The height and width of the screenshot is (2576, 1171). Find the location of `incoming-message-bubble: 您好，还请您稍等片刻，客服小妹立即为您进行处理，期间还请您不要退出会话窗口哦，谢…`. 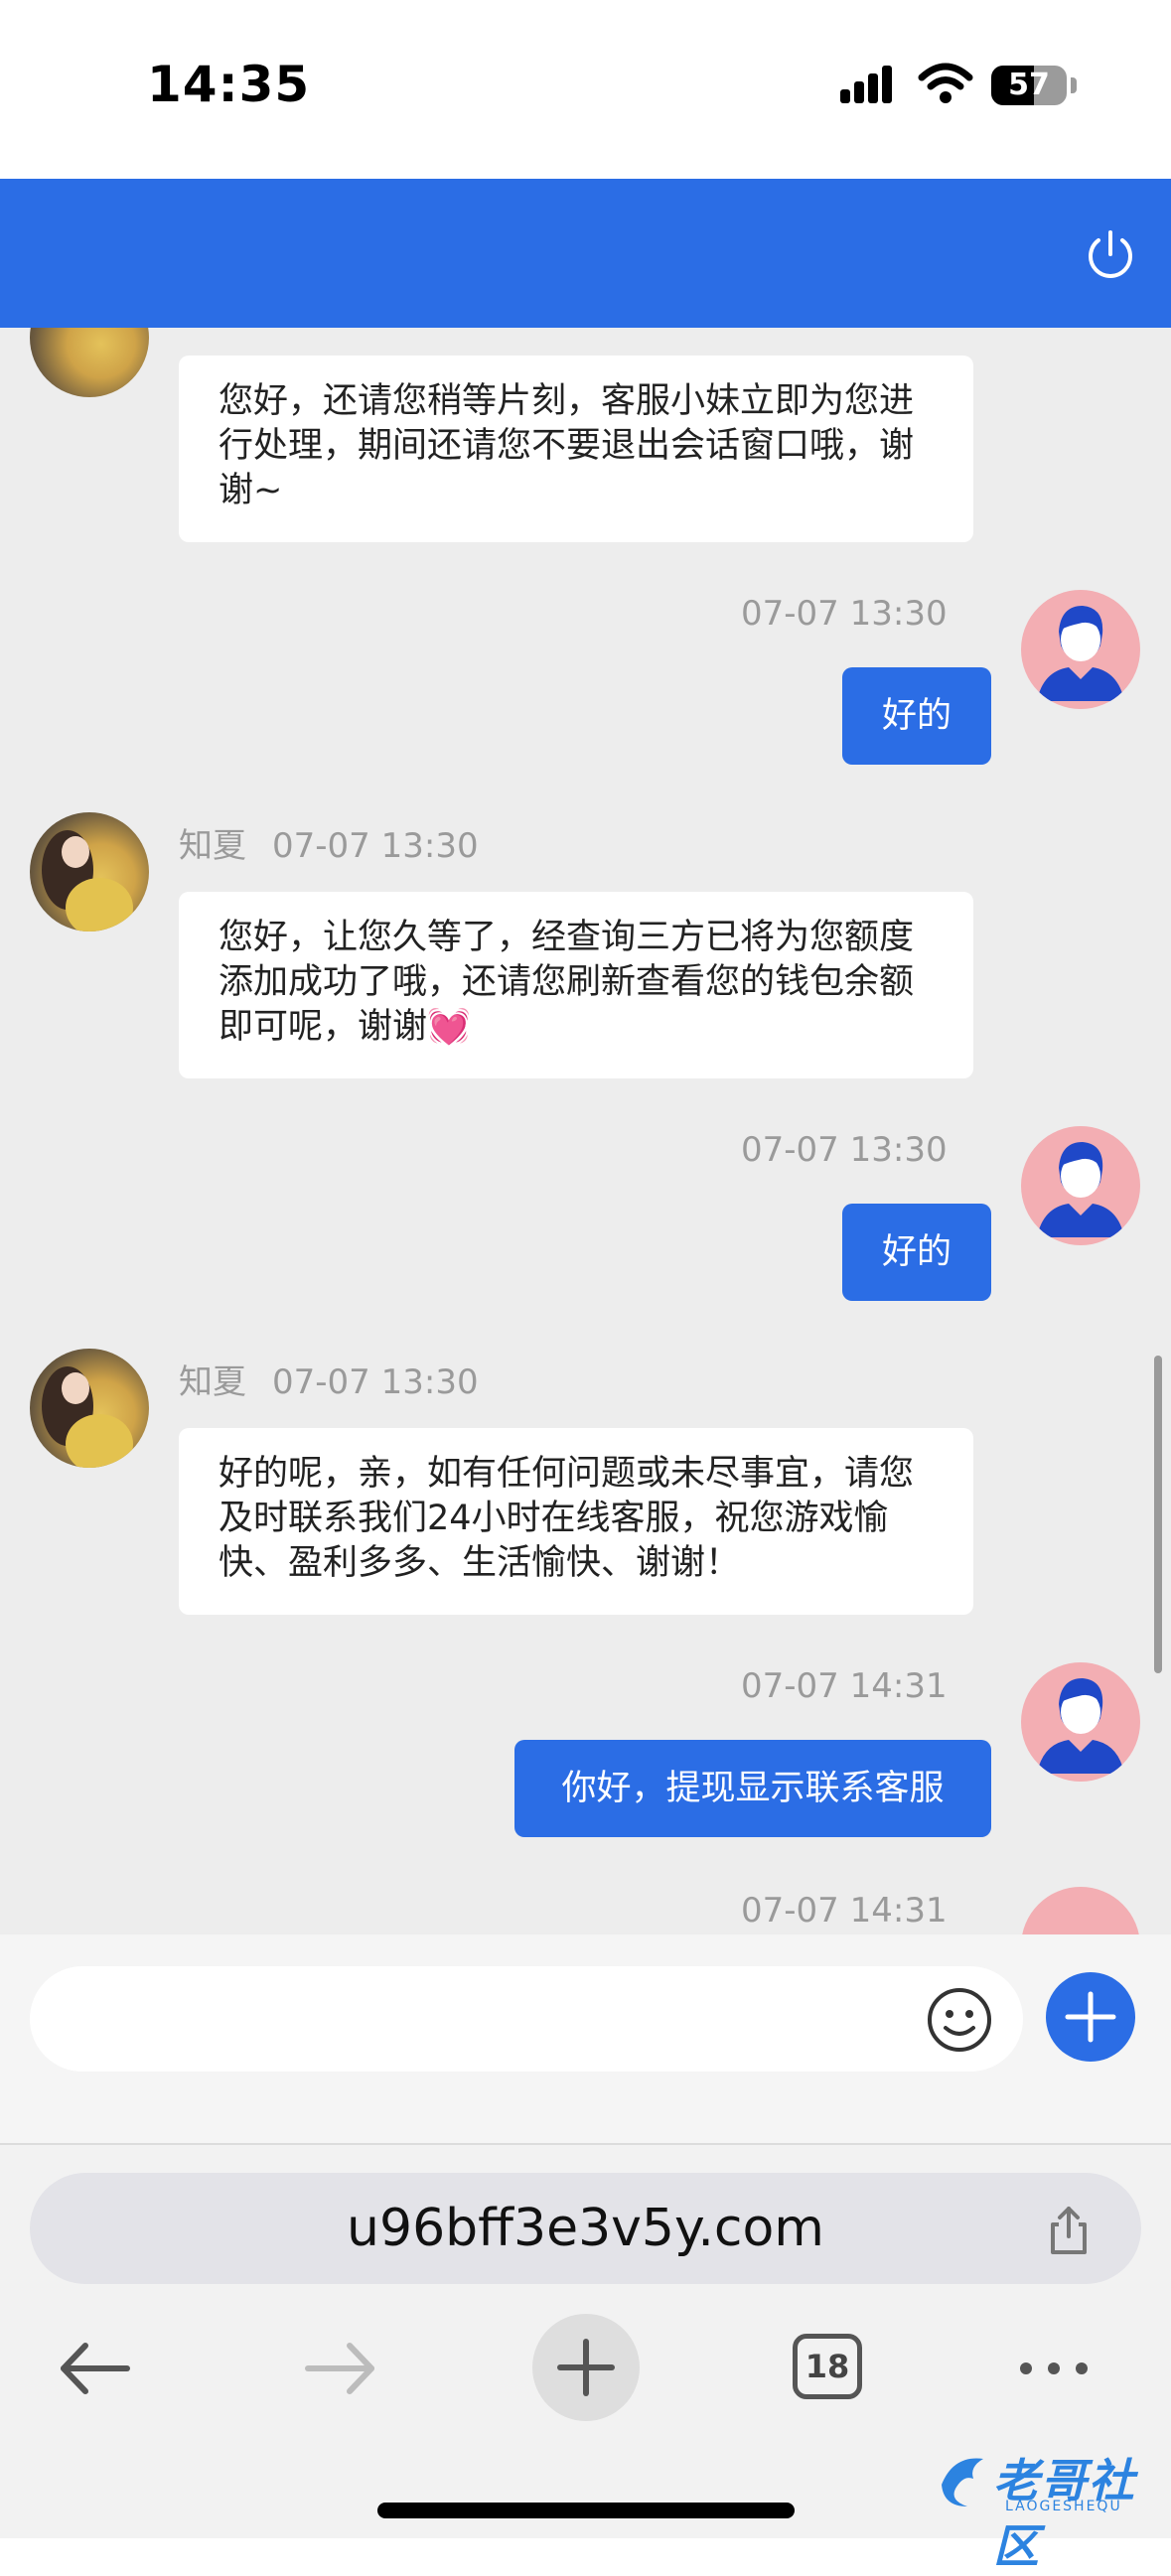

incoming-message-bubble: 您好，还请您稍等片刻，客服小妹立即为您进行处理，期间还请您不要退出会话窗口哦，谢… is located at coordinates (576, 449).